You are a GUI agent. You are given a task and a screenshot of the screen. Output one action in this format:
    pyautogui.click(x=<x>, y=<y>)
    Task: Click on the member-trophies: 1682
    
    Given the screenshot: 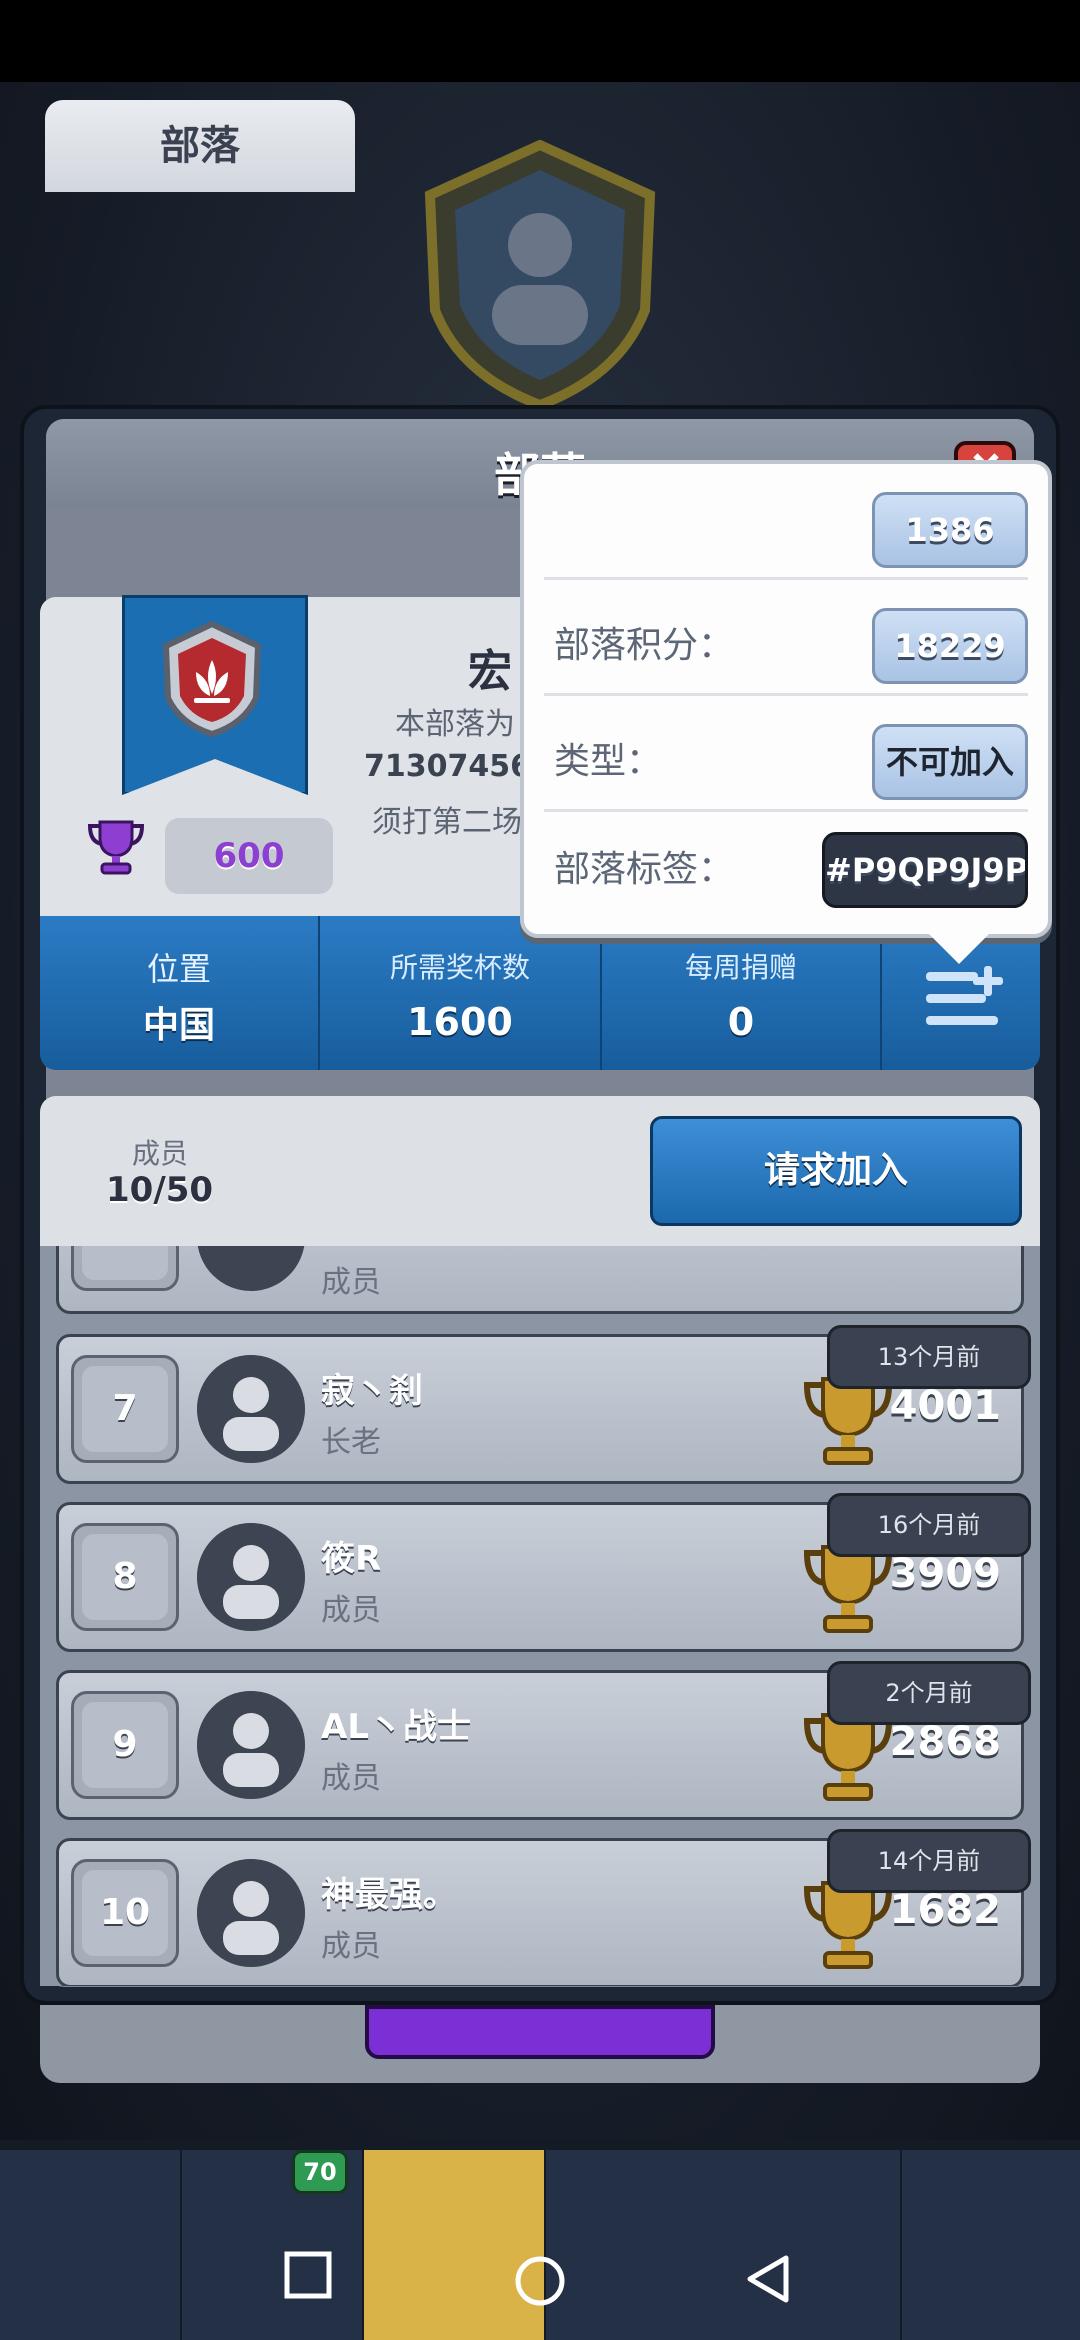 What is the action you would take?
    pyautogui.click(x=945, y=1910)
    